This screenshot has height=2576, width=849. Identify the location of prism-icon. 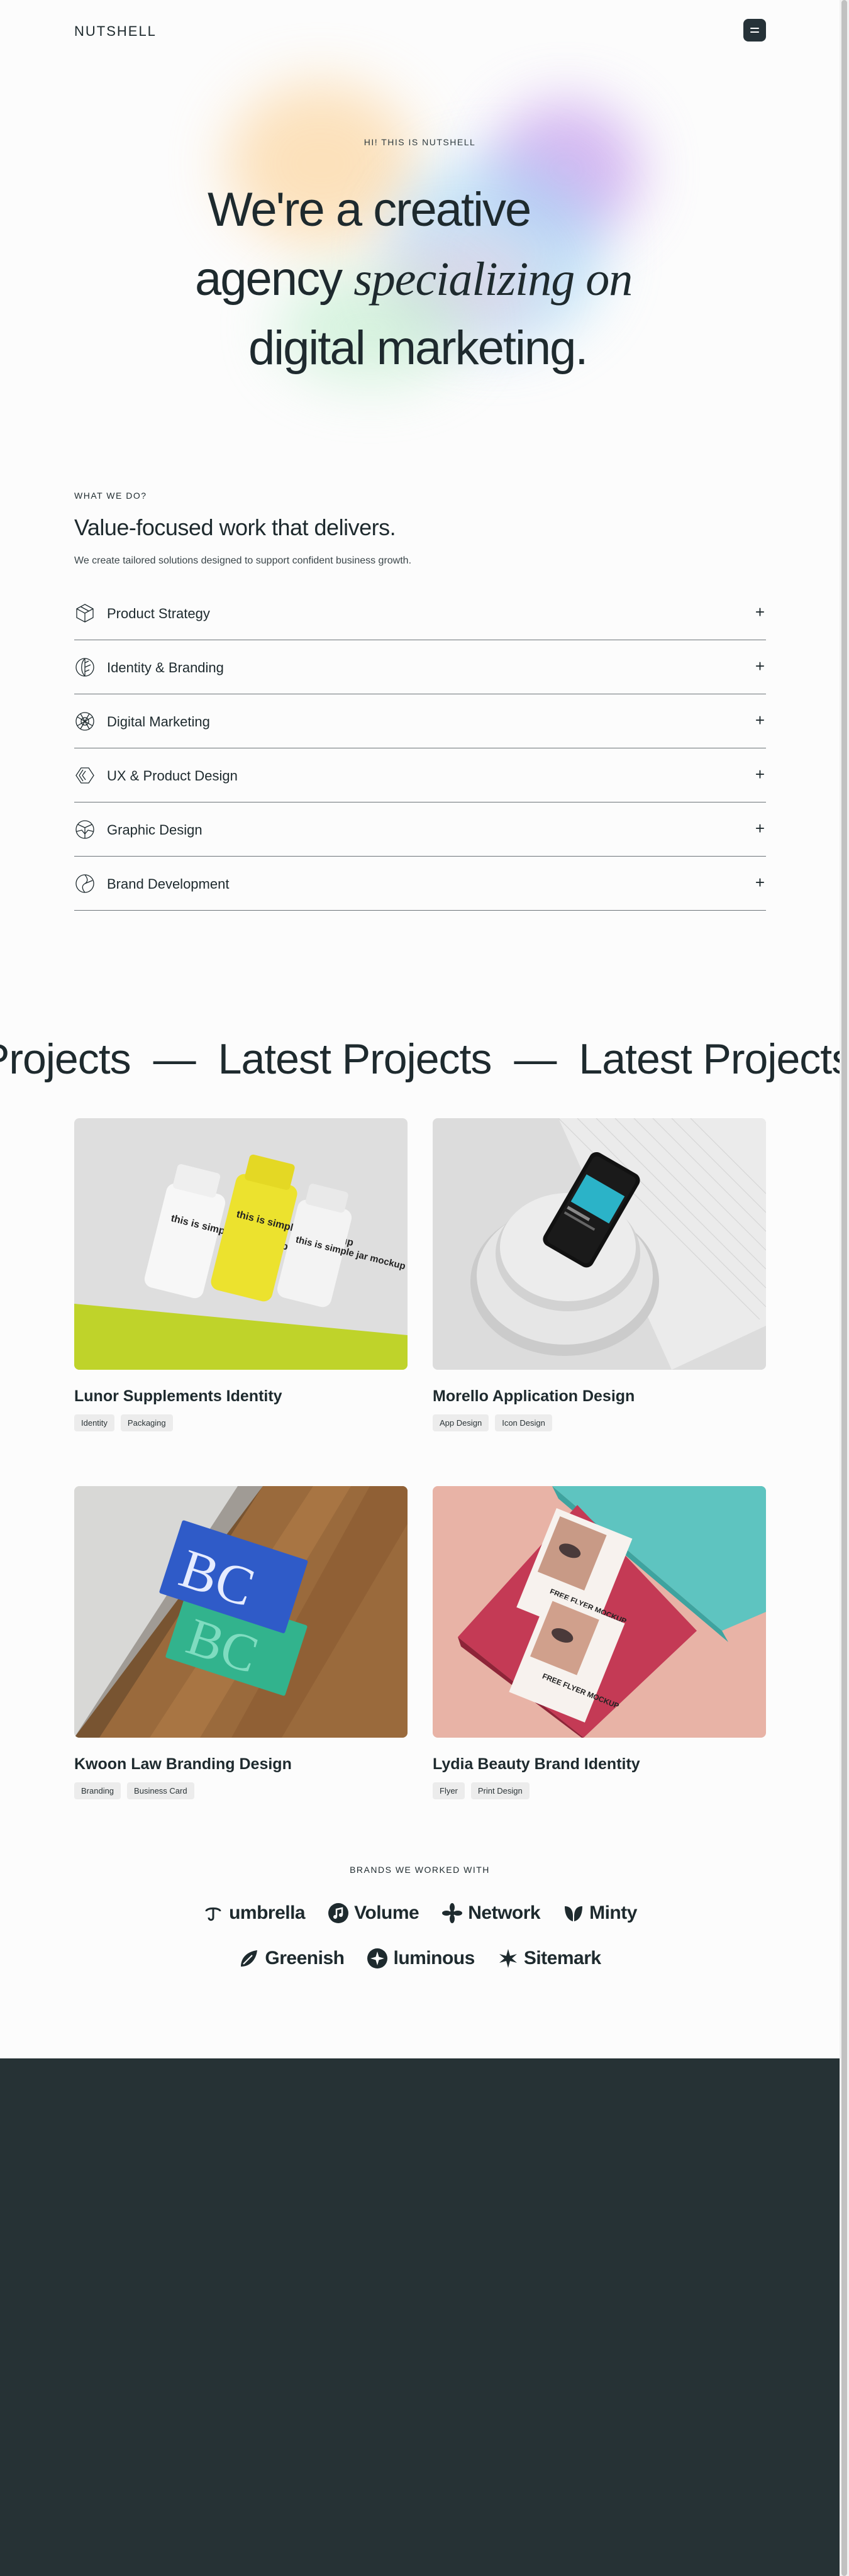
(84, 775).